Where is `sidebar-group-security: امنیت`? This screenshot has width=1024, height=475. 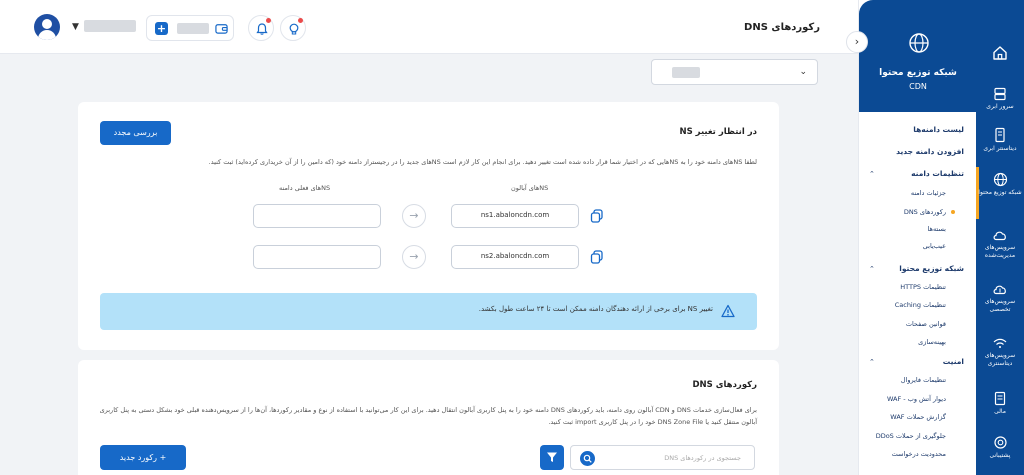 sidebar-group-security: امنیت is located at coordinates (953, 361).